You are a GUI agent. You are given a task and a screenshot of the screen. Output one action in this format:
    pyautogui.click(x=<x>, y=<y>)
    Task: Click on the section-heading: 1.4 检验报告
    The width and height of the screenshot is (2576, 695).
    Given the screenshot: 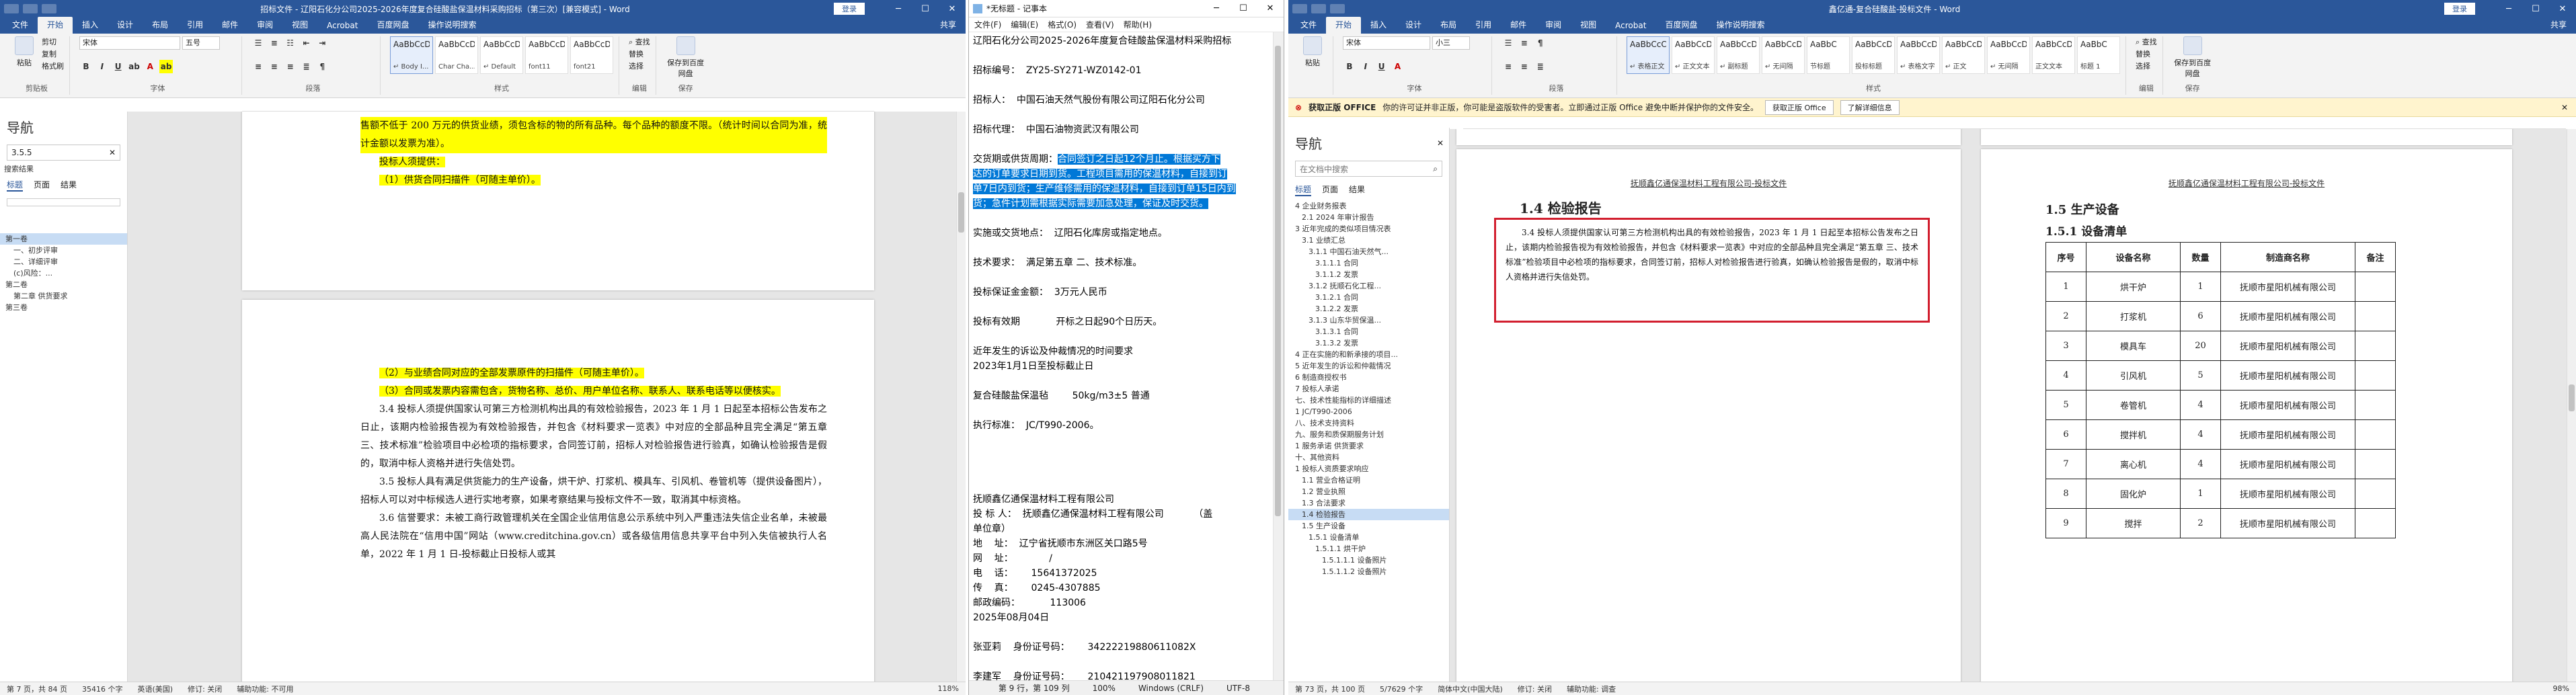 What is the action you would take?
    pyautogui.click(x=1561, y=207)
    